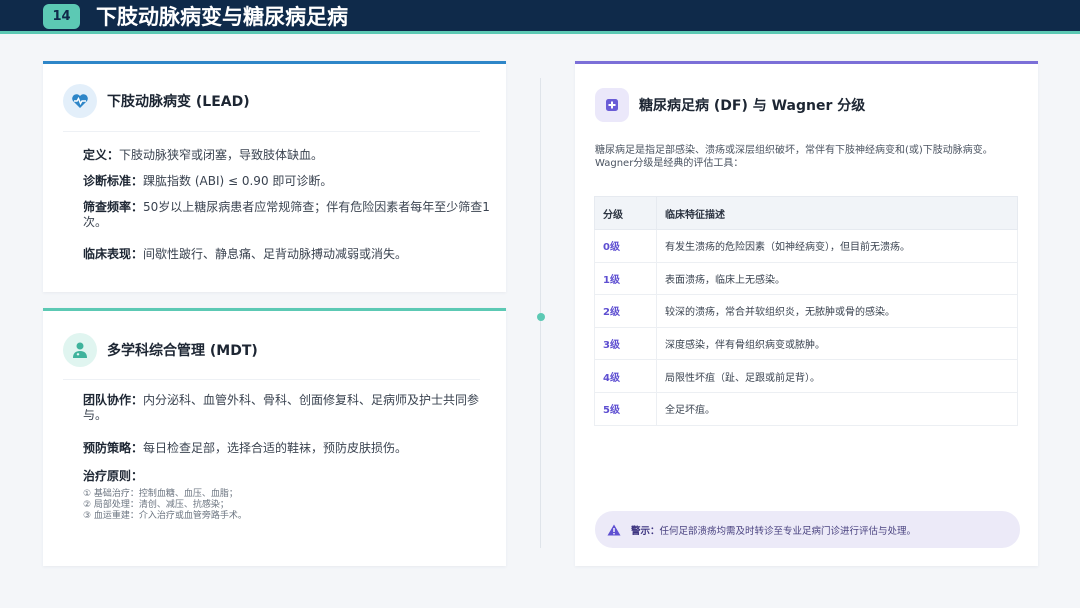 The height and width of the screenshot is (608, 1080). Describe the element at coordinates (113, 254) in the screenshot. I see `field-label: 临床表现：` at that location.